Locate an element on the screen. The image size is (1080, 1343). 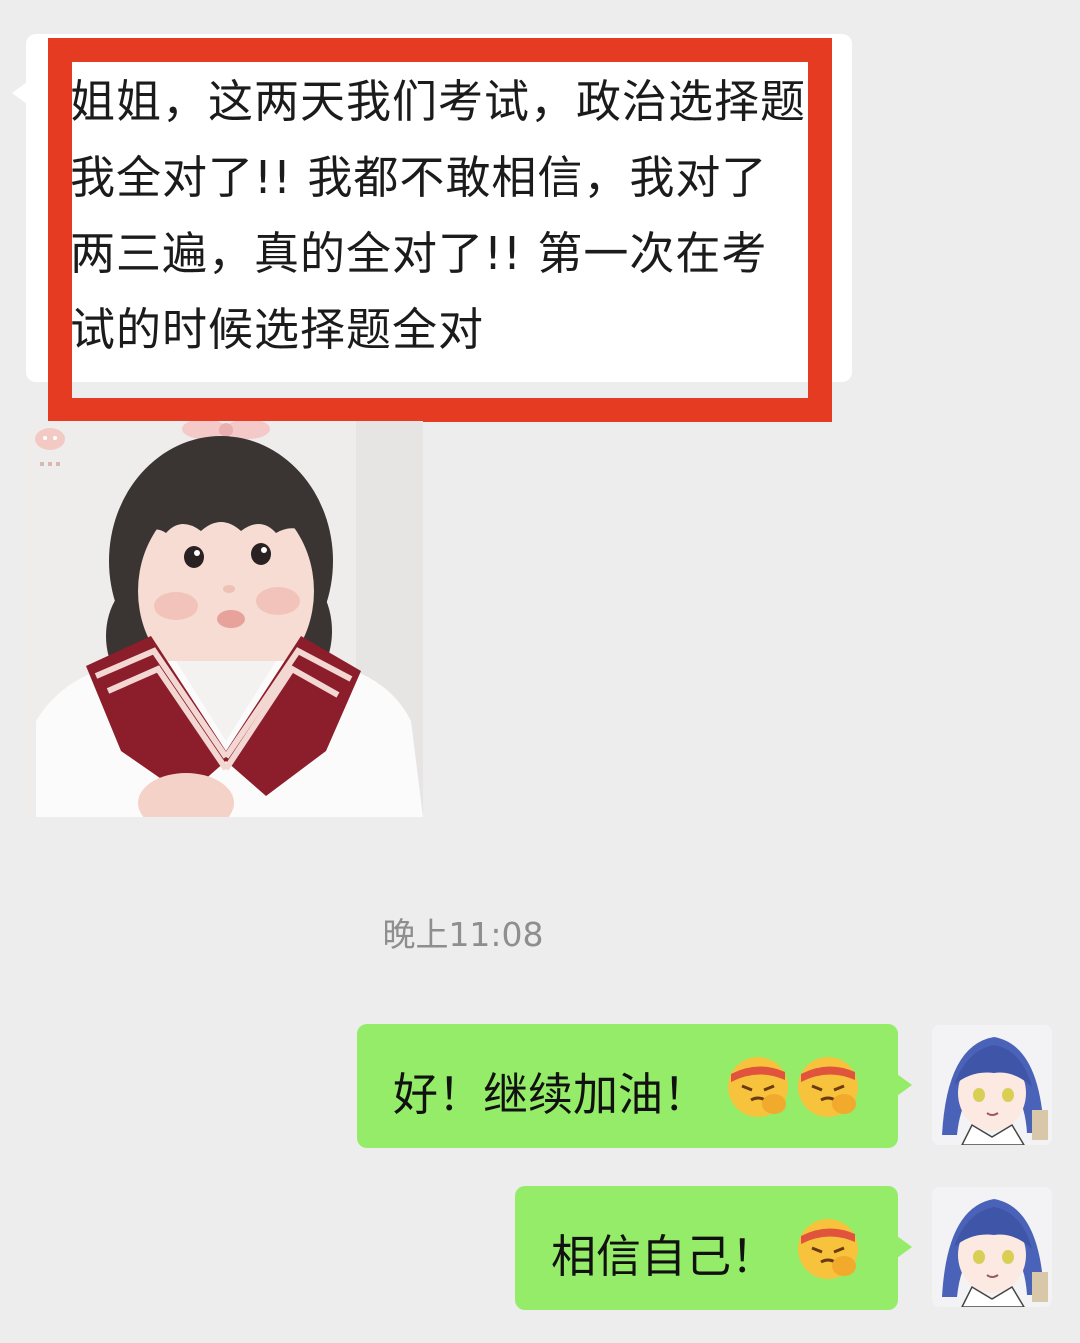
message-timestamp: 晚上11:08 is located at coordinates (463, 934).